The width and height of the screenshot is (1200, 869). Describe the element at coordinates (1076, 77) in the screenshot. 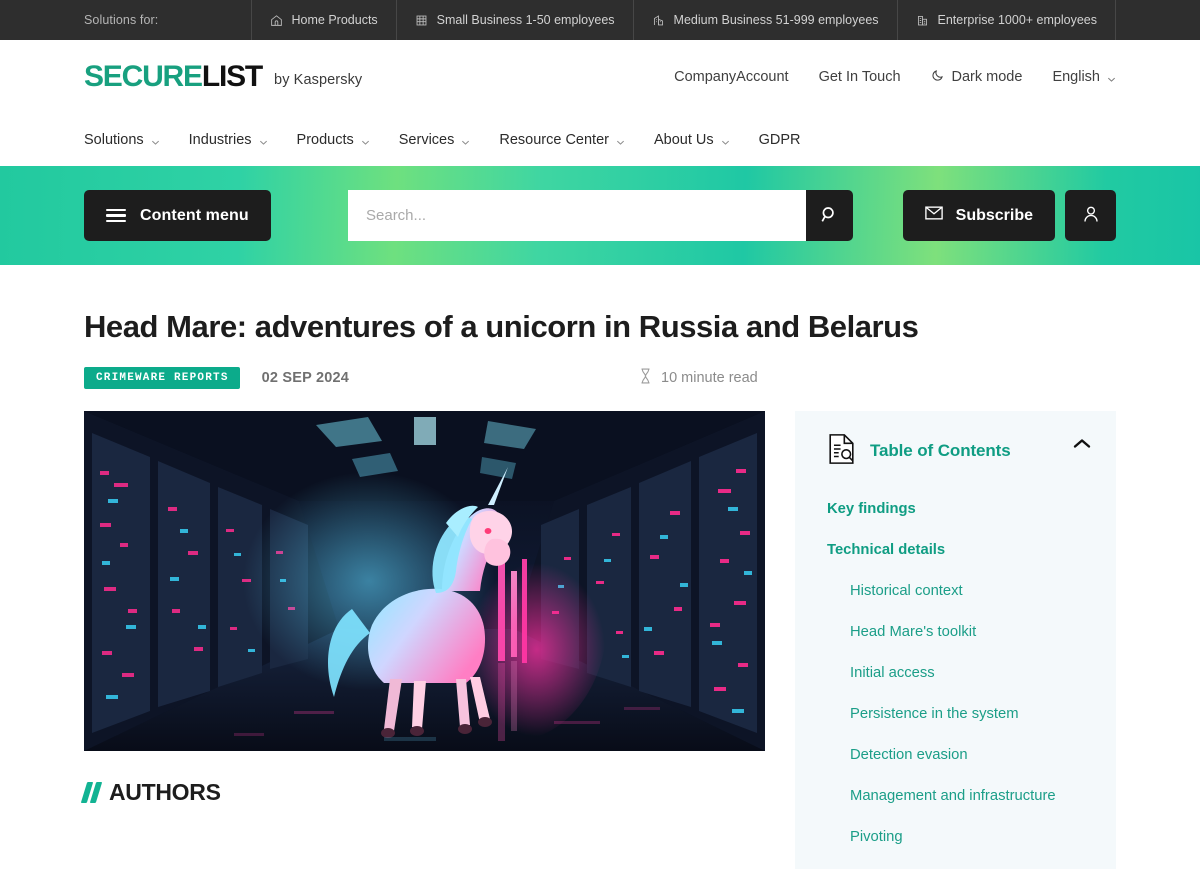

I see `header-item-label: English` at that location.